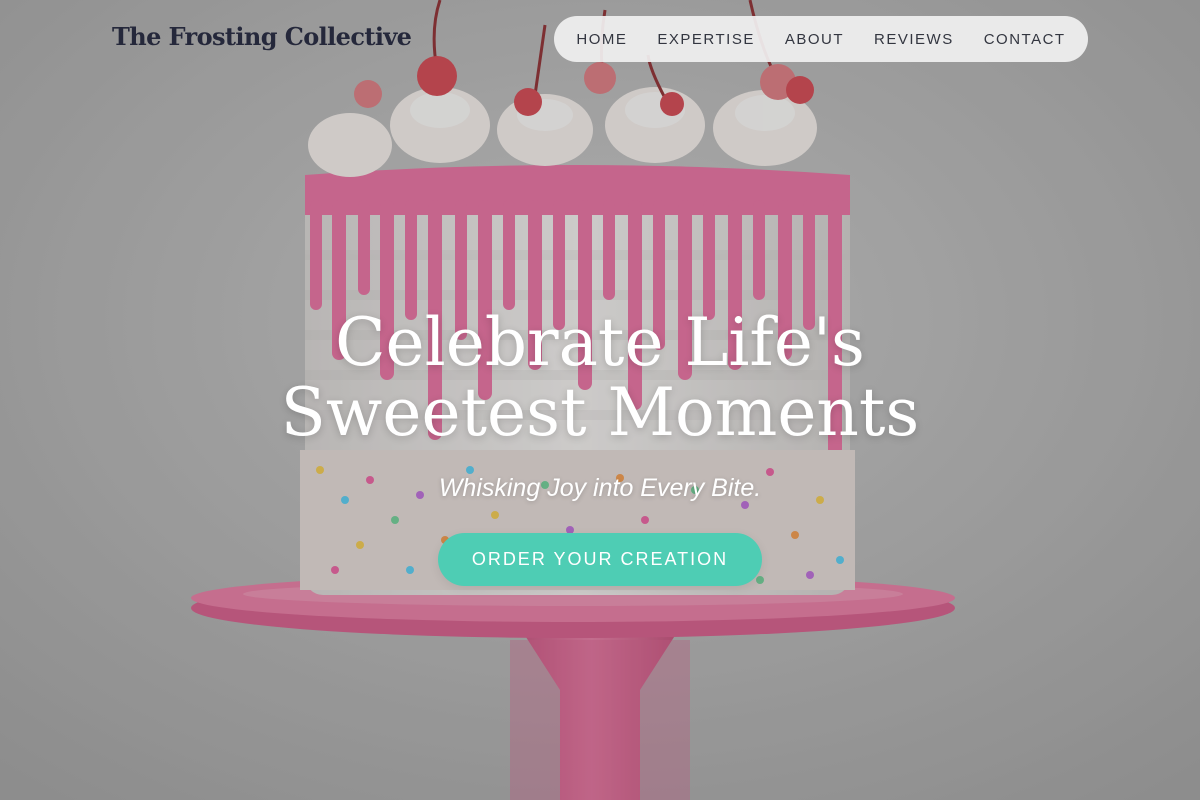 The width and height of the screenshot is (1200, 800). Describe the element at coordinates (914, 39) in the screenshot. I see `nav-item-reviews: REVIEWS` at that location.